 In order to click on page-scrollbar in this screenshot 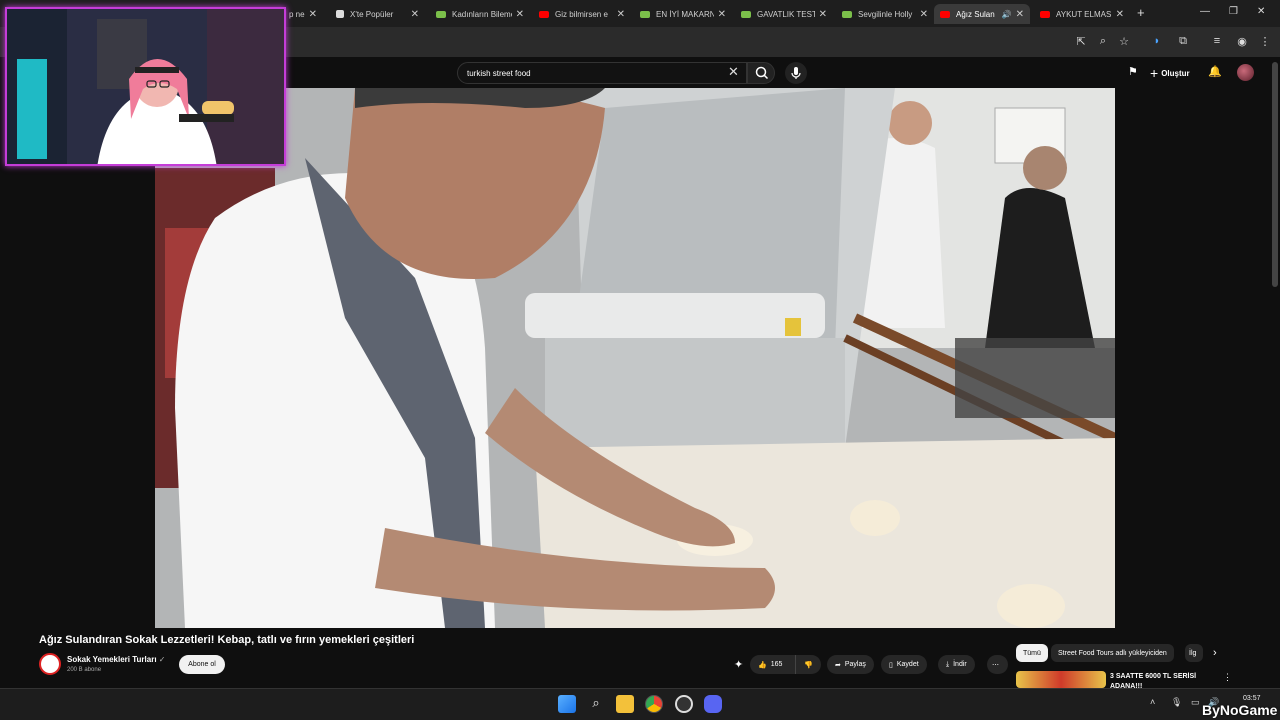, I will do `click(1275, 174)`.